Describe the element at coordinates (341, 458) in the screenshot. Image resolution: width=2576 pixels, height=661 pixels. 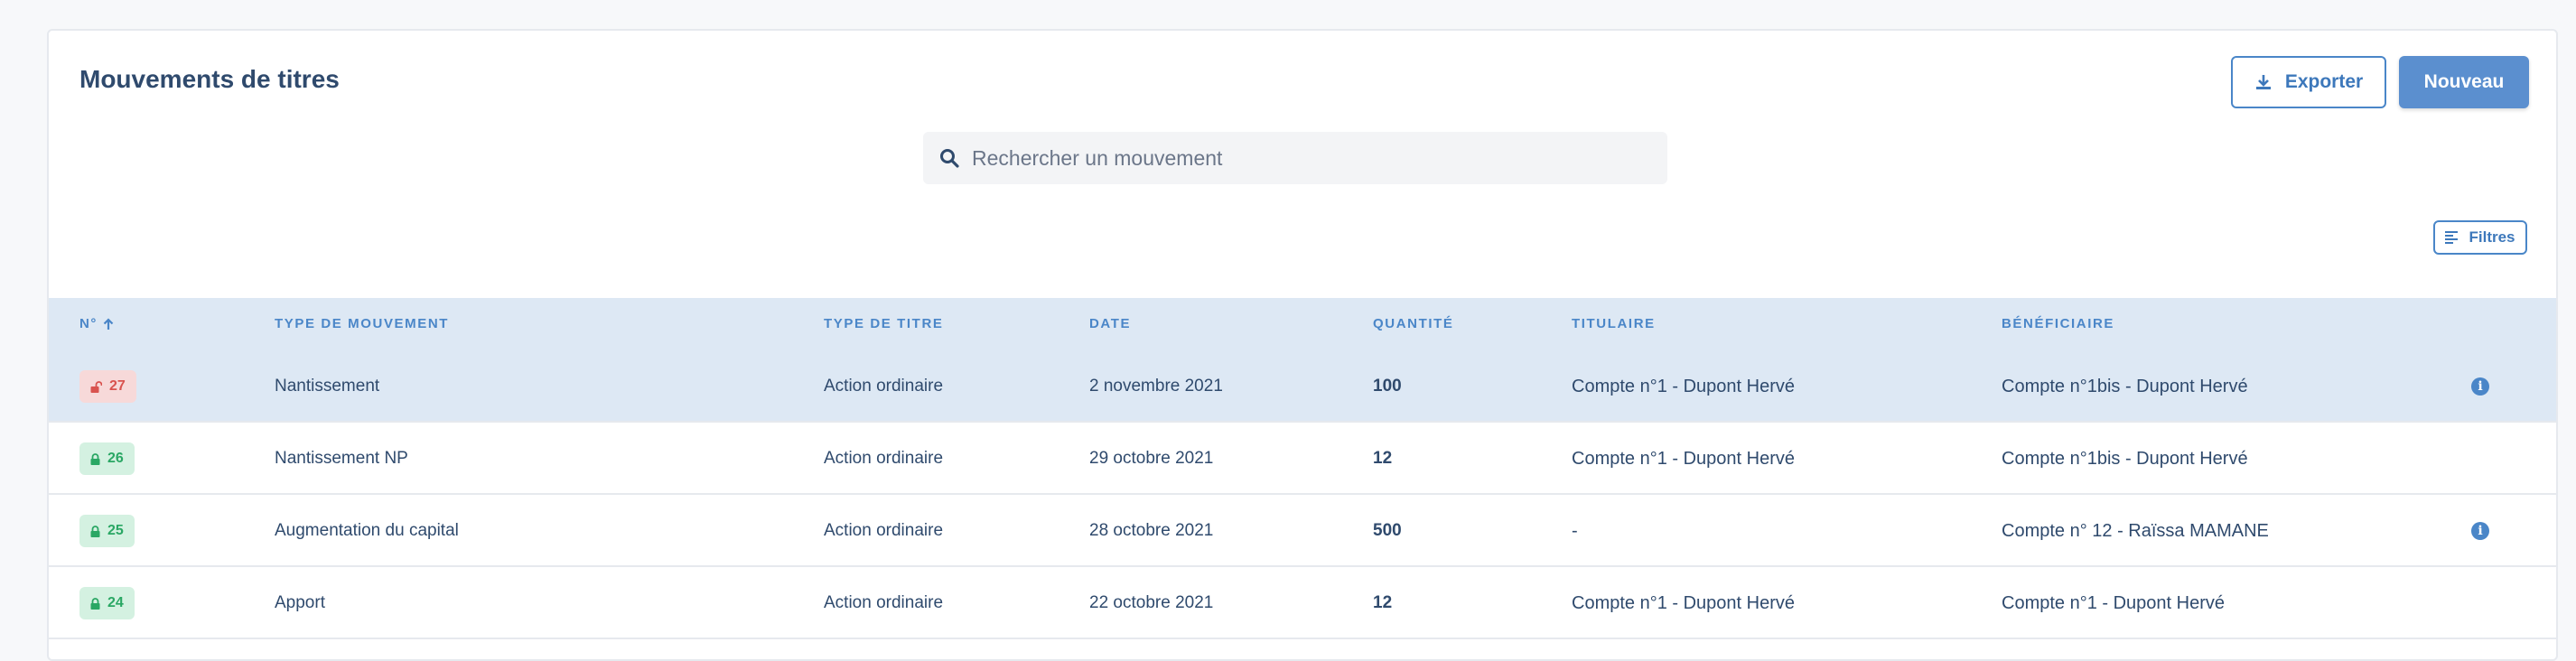
I see `movement-type-cell: Nantissement NP` at that location.